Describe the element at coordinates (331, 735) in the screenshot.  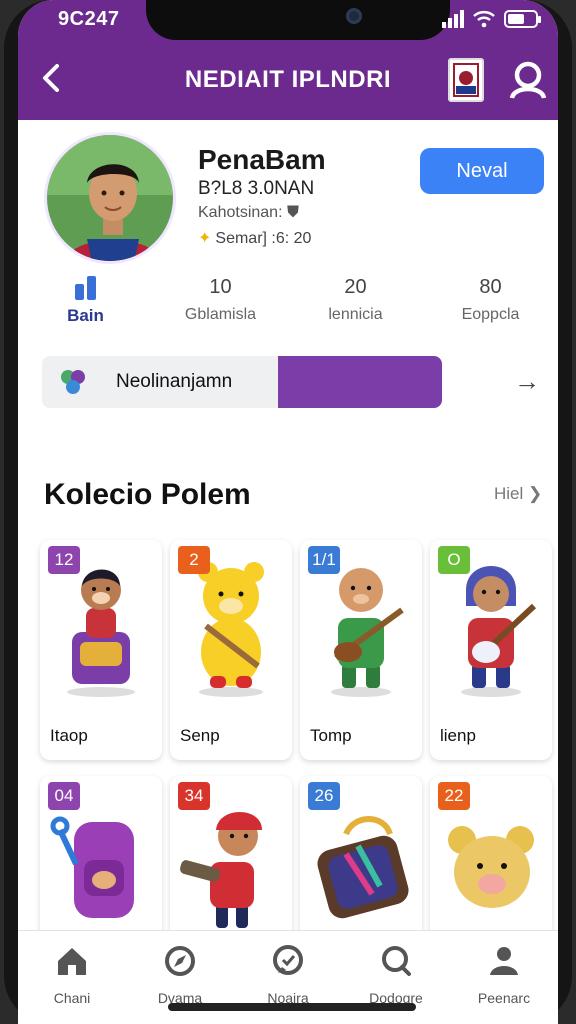
I see `card-name: Tomp` at that location.